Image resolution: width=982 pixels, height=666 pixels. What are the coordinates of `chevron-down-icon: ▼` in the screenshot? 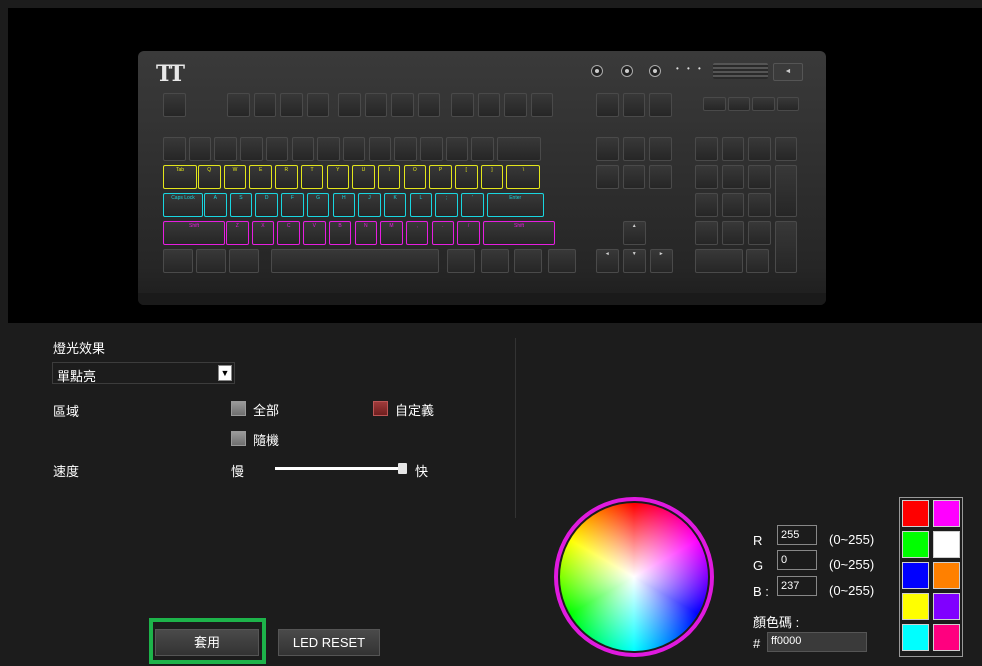 It's located at (225, 373).